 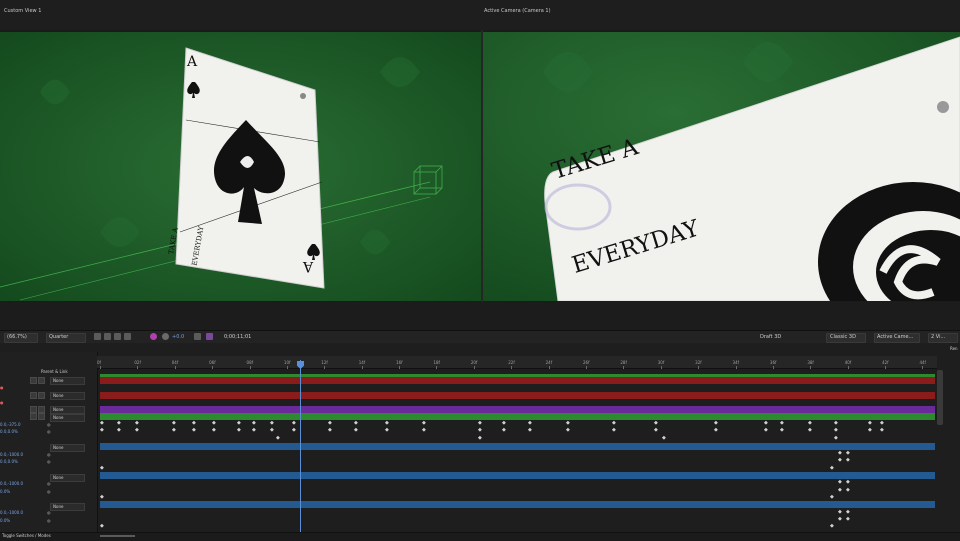 I want to click on toggle-switches-modes: Toggle Switches / Modes, so click(x=26, y=535).